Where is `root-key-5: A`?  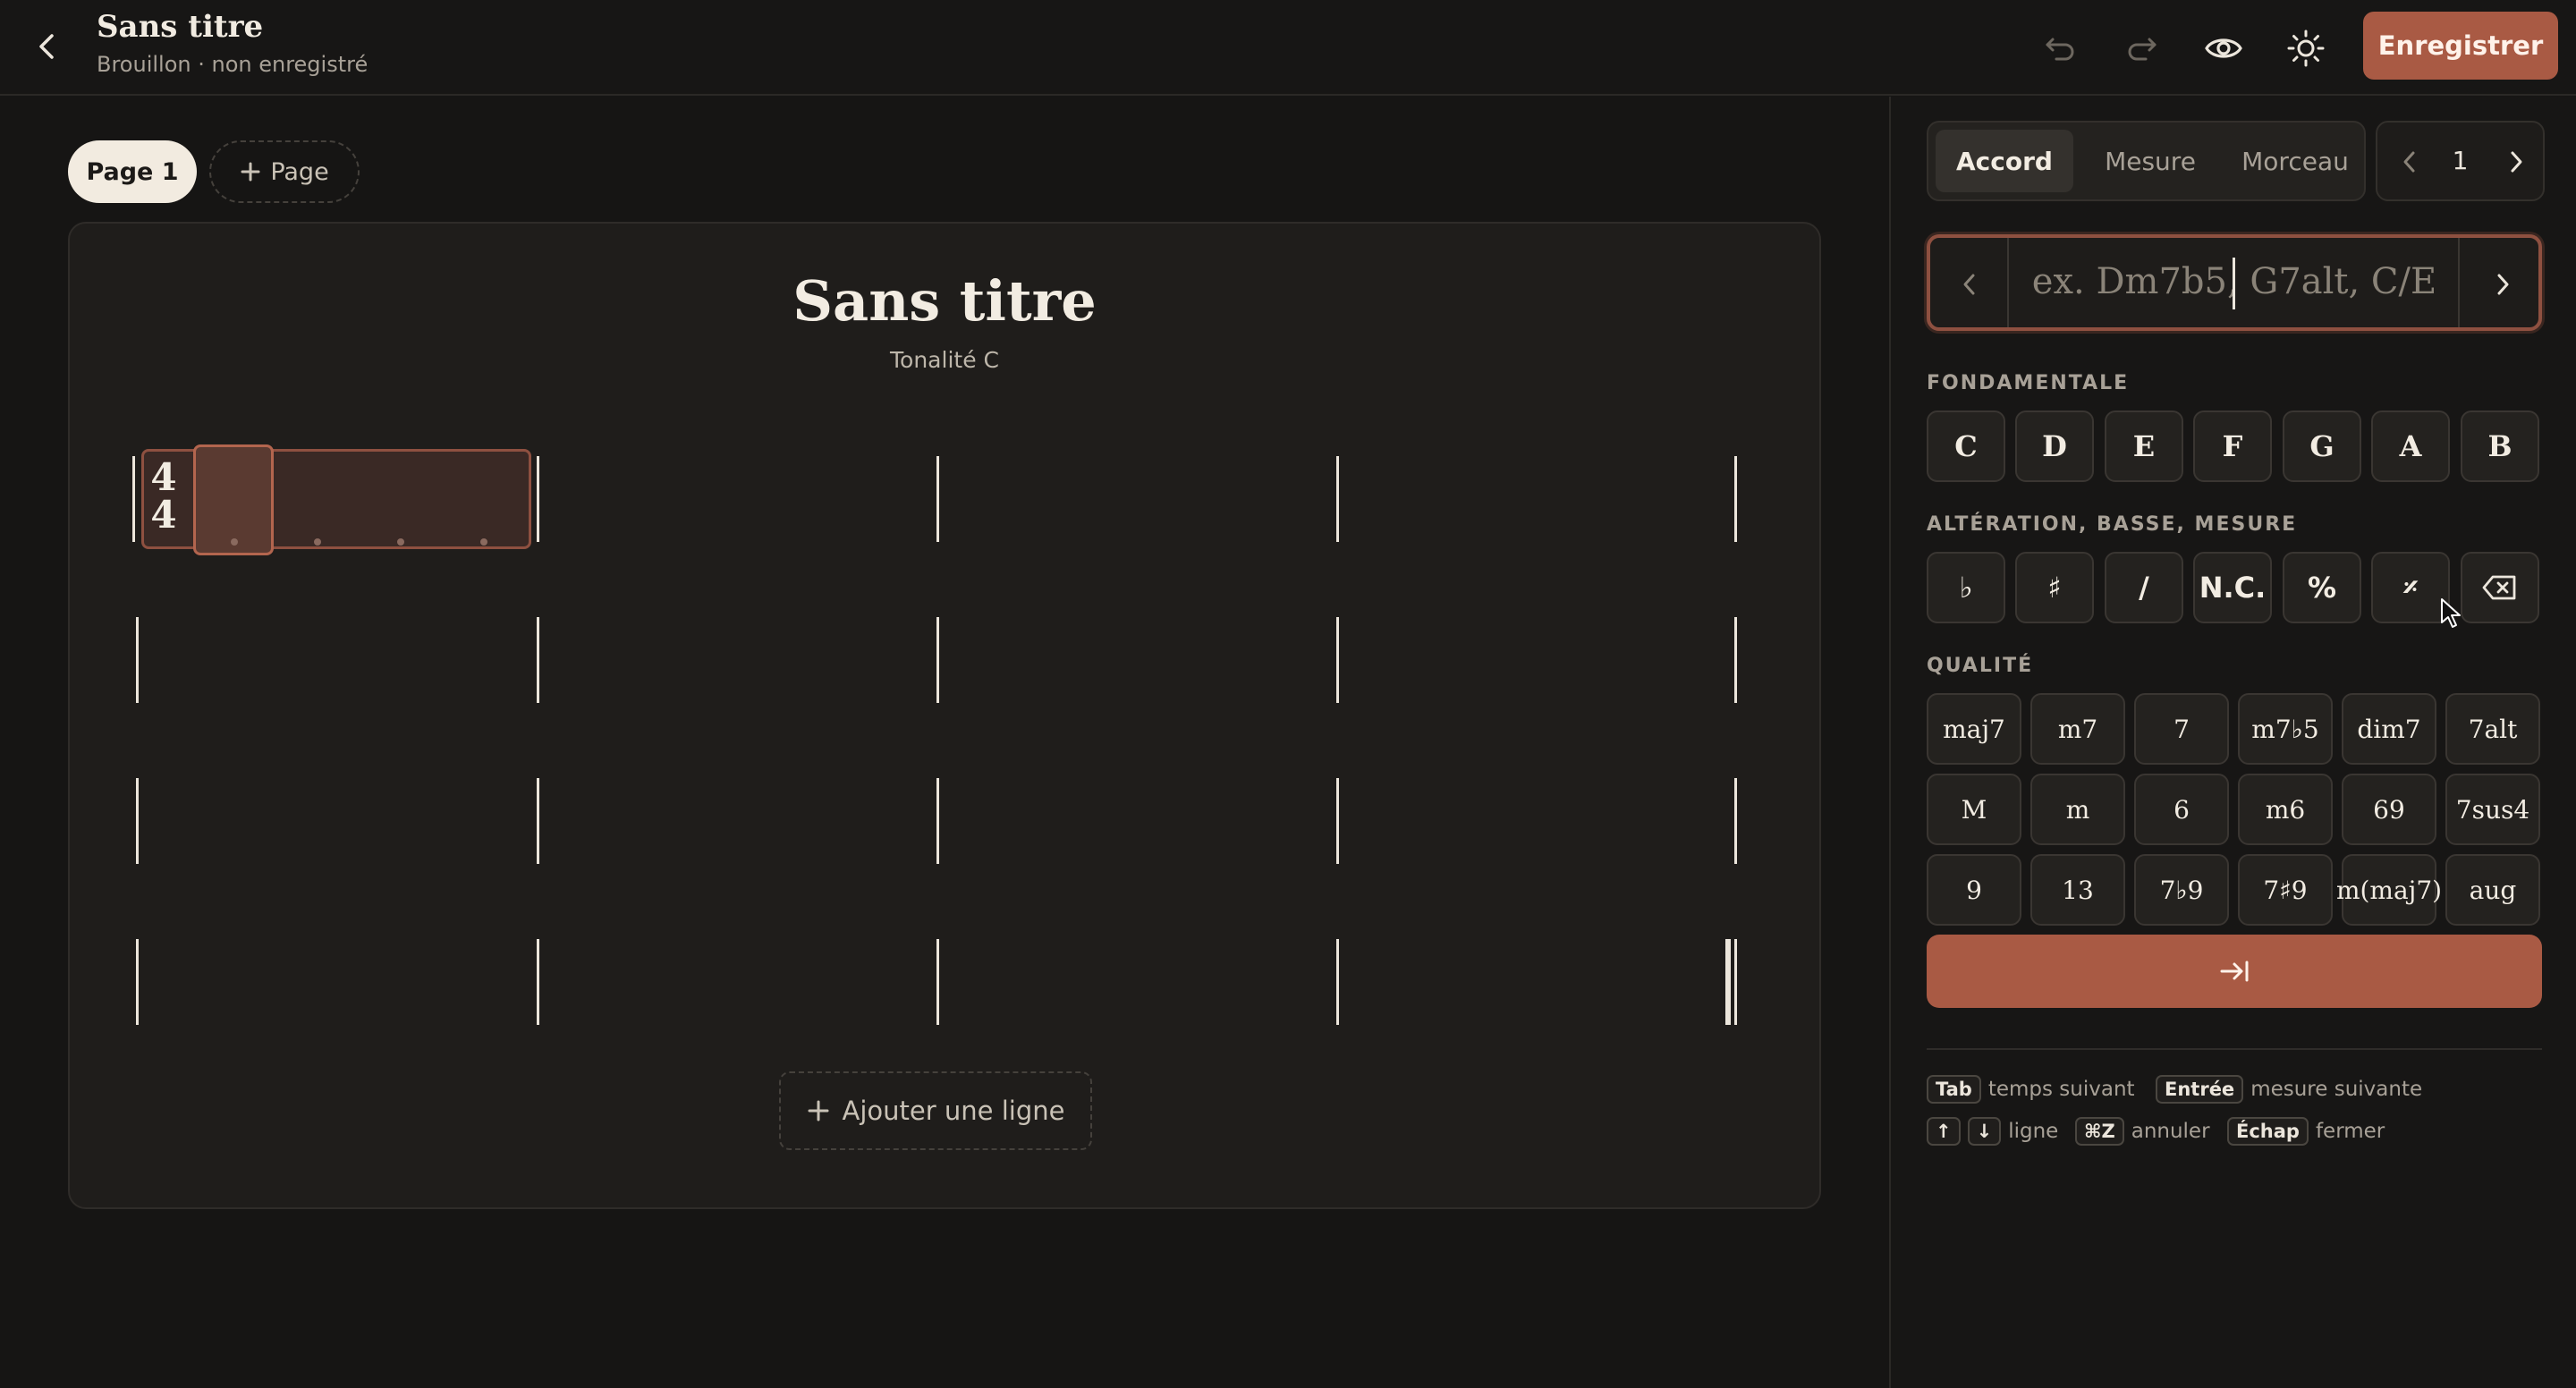
root-key-5: A is located at coordinates (2410, 446).